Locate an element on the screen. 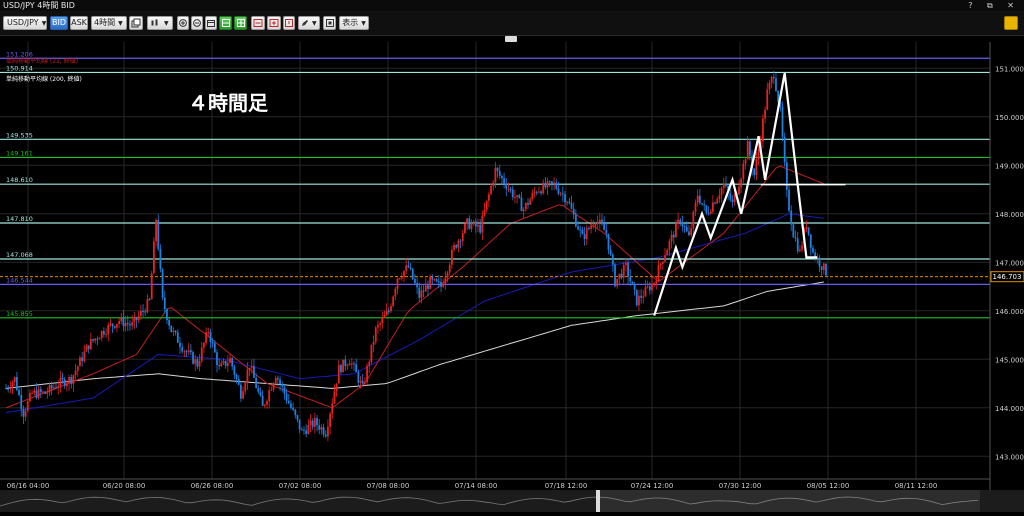 Image resolution: width=1024 pixels, height=516 pixels. price-level-label: 146.544 is located at coordinates (19, 280).